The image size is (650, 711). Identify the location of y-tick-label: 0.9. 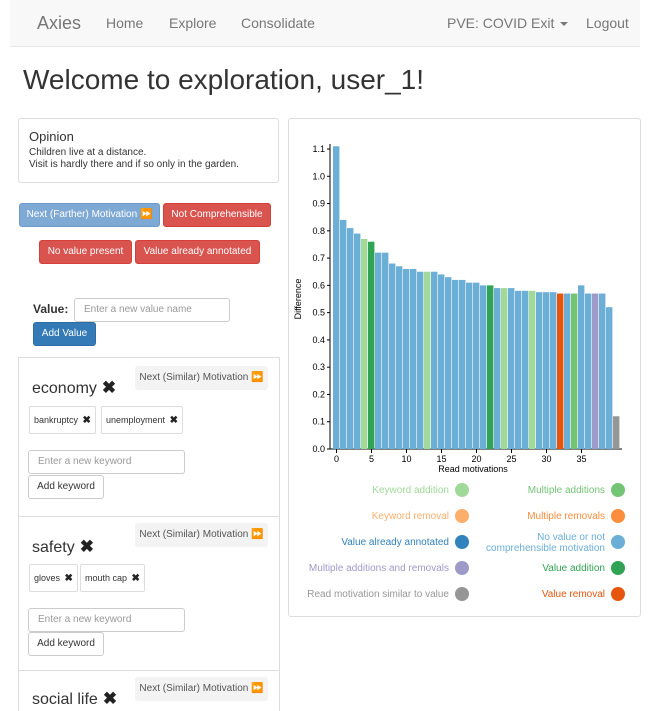
(318, 204).